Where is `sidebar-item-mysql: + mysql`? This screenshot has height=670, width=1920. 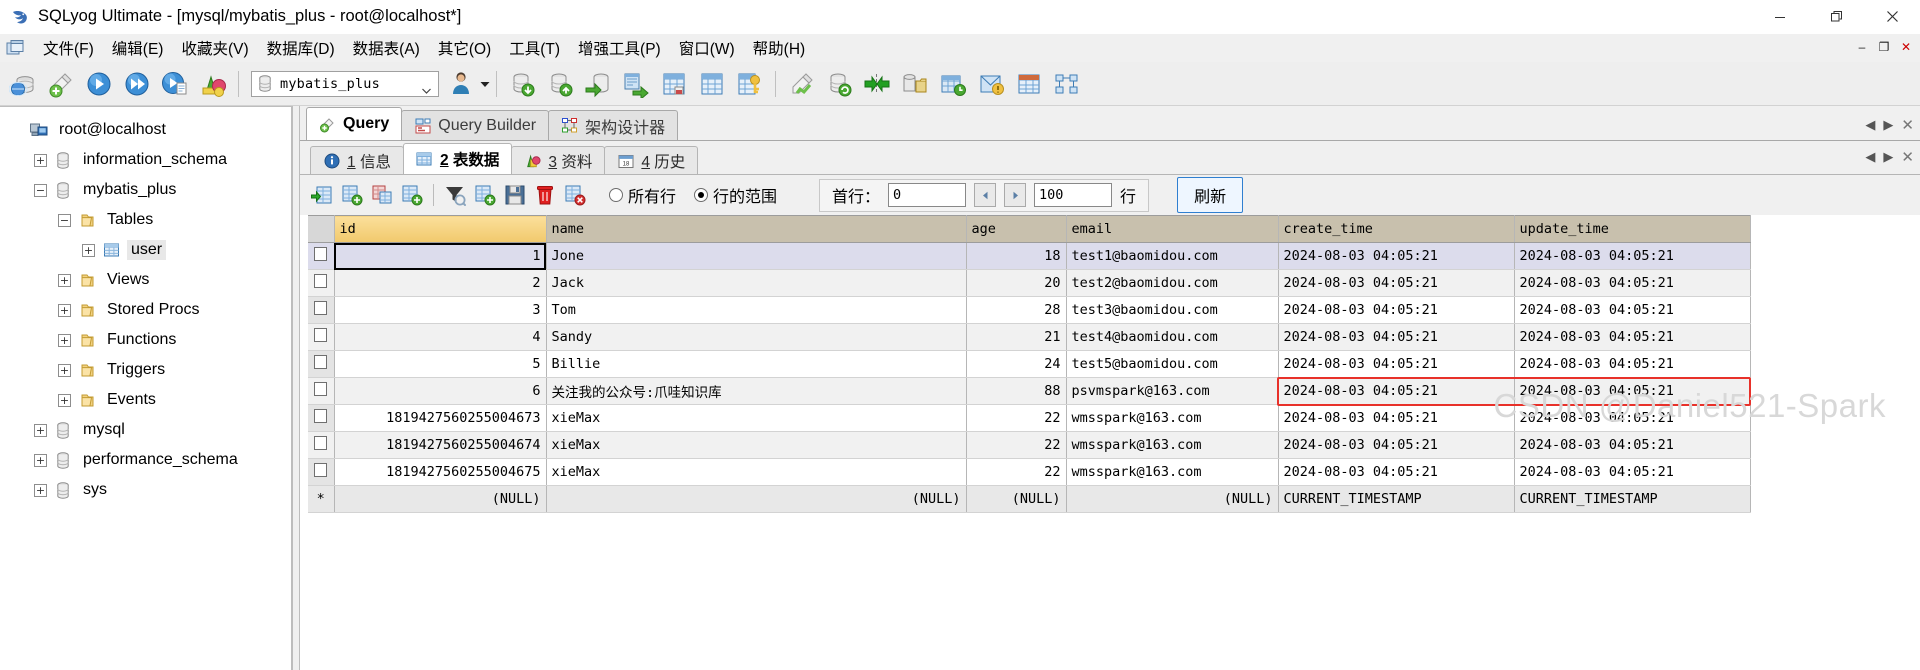
sidebar-item-mysql: + mysql is located at coordinates (145, 430).